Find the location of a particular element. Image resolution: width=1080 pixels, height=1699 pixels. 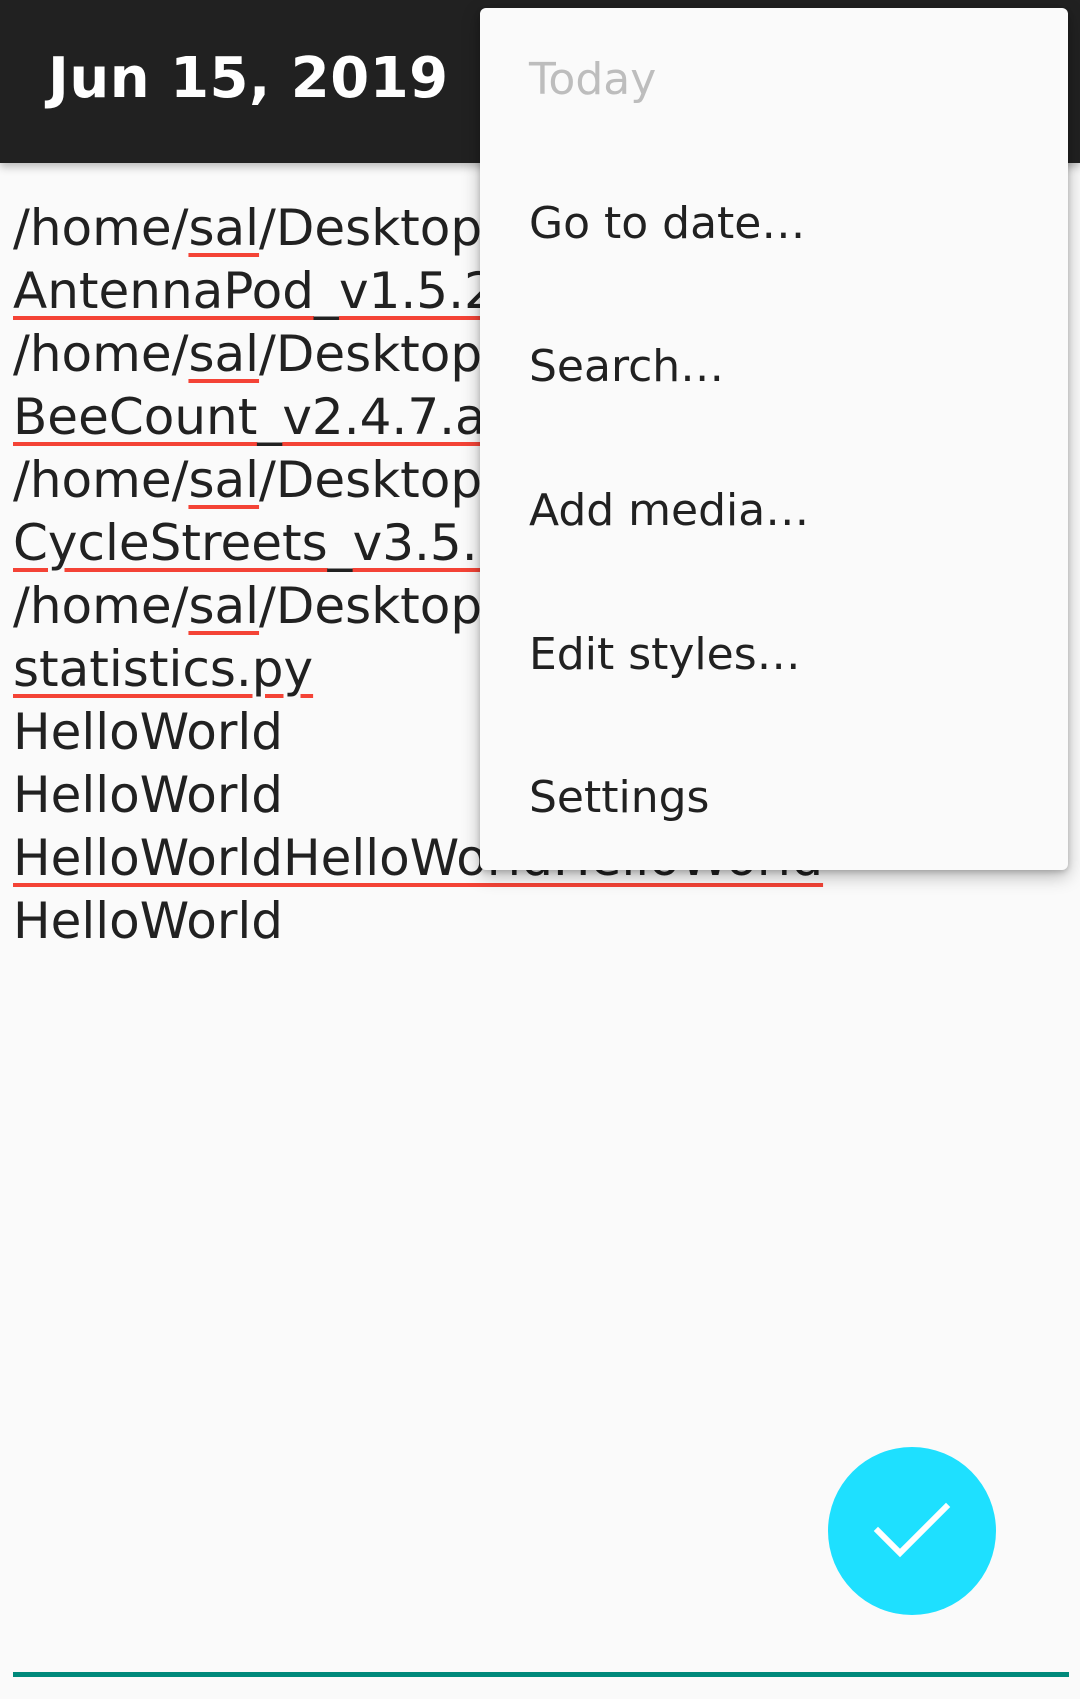

misspelled-word: v1.5.2 is located at coordinates (417, 291).